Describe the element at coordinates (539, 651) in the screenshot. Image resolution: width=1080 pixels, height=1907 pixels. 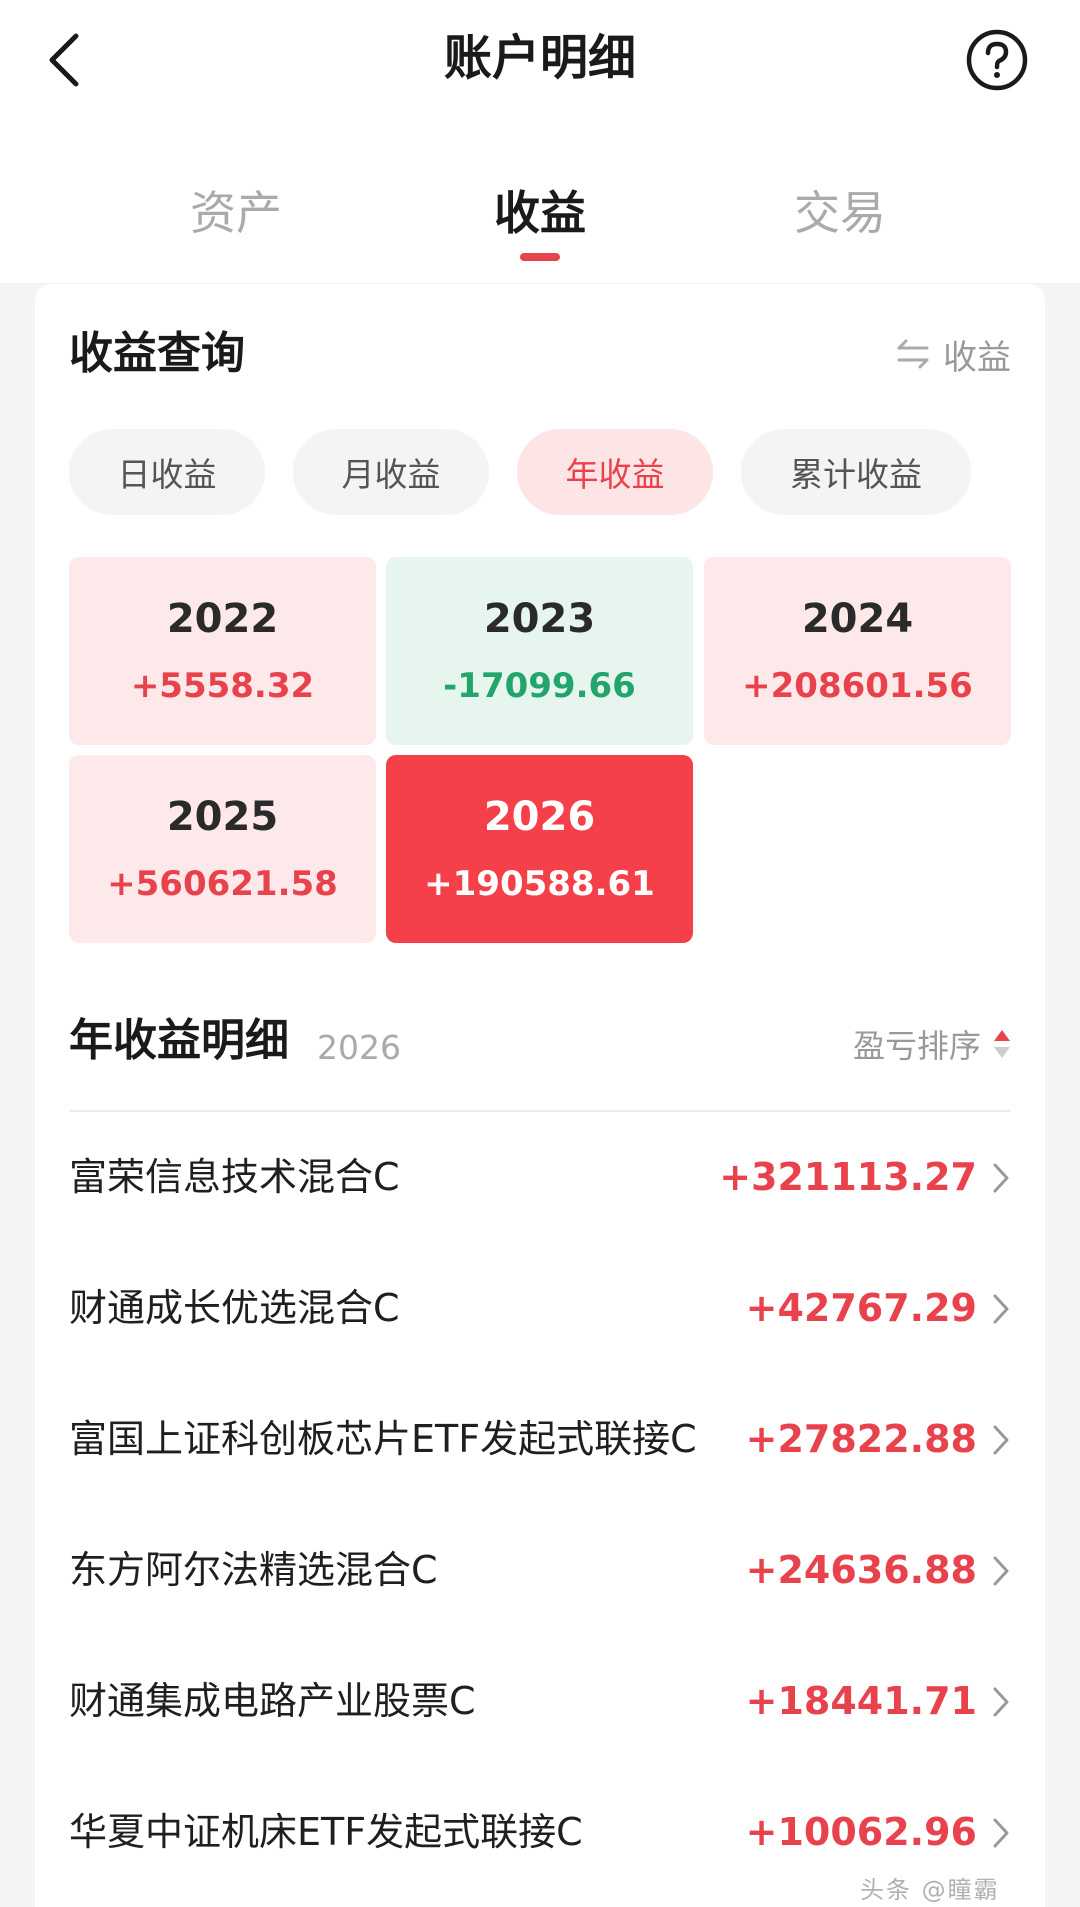
I see `year-cell-2023: 2023 -17099.66` at that location.